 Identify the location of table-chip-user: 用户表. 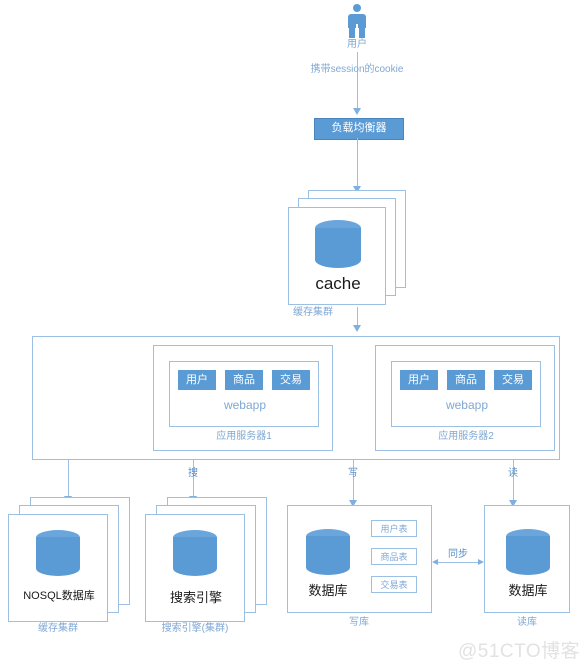
(394, 528).